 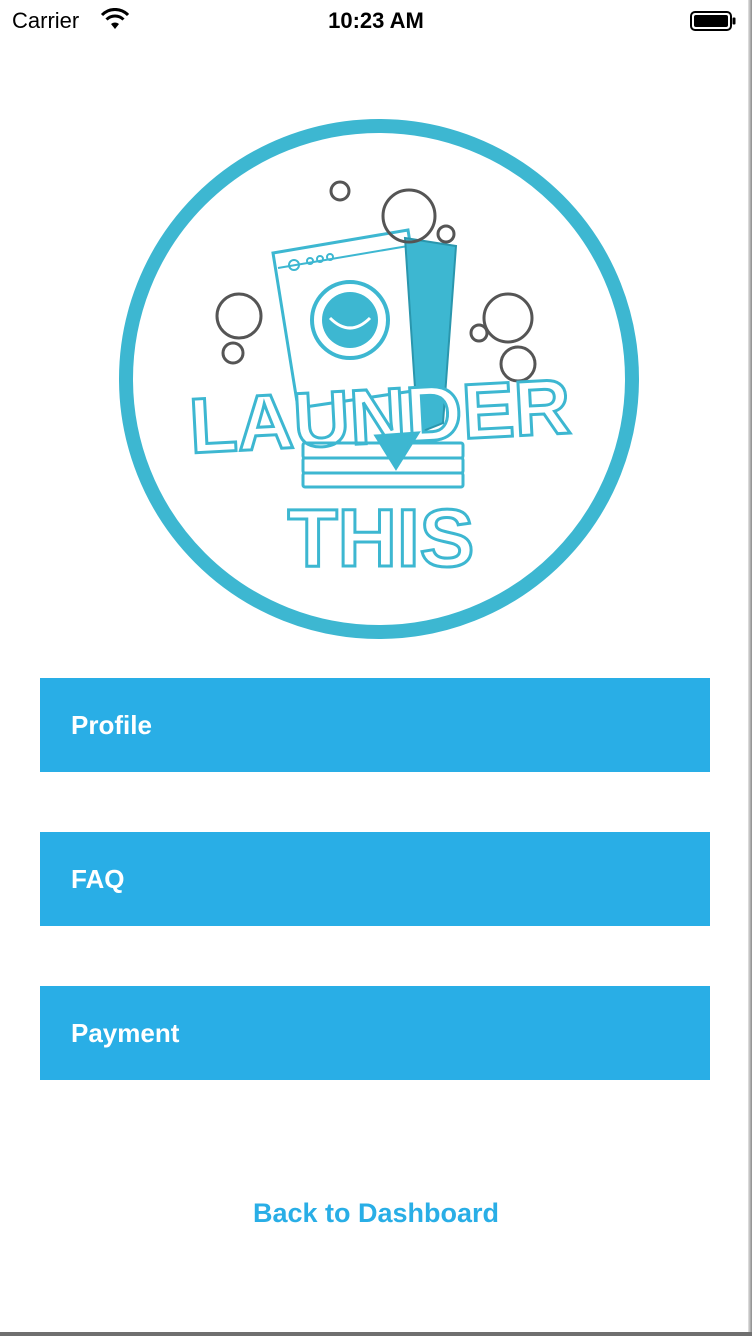 What do you see at coordinates (98, 879) in the screenshot?
I see `faq-button-label: FAQ` at bounding box center [98, 879].